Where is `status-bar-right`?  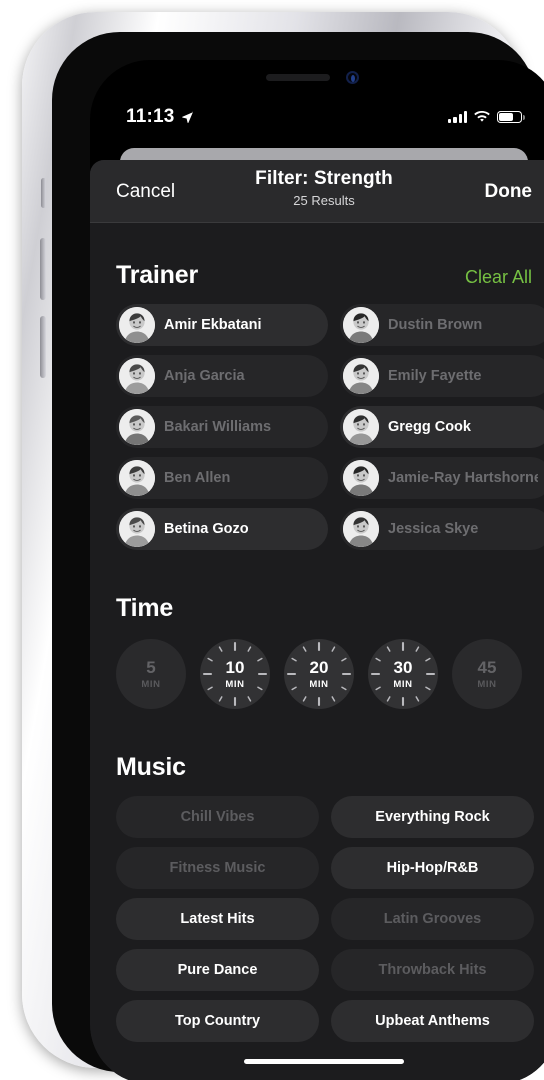 status-bar-right is located at coordinates (486, 117).